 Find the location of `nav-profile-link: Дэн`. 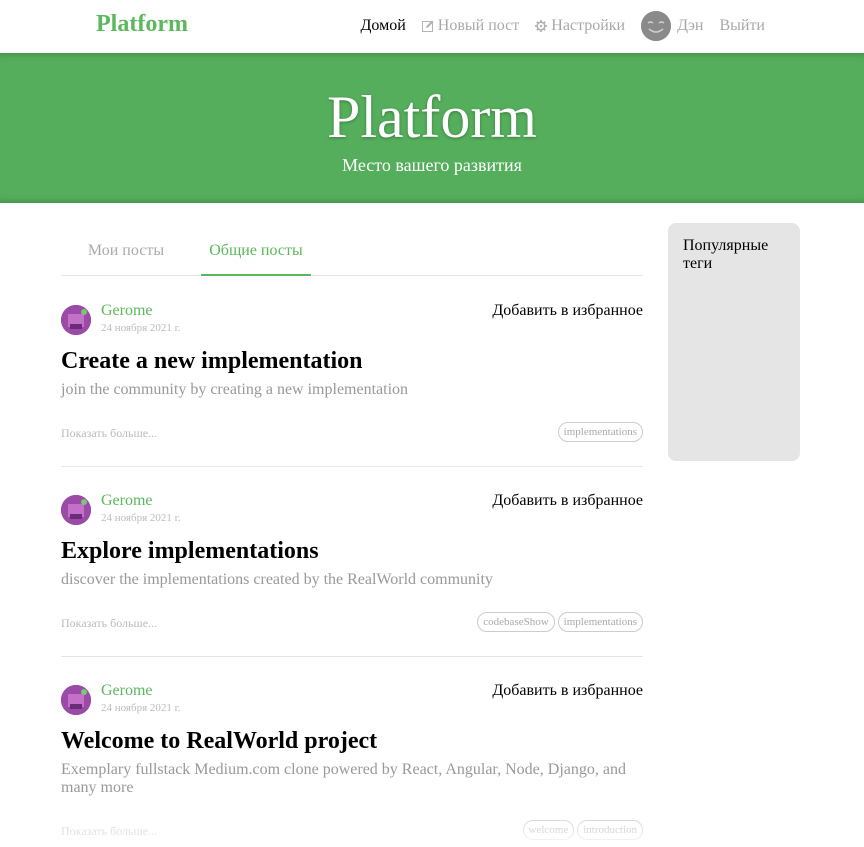

nav-profile-link: Дэн is located at coordinates (672, 26).